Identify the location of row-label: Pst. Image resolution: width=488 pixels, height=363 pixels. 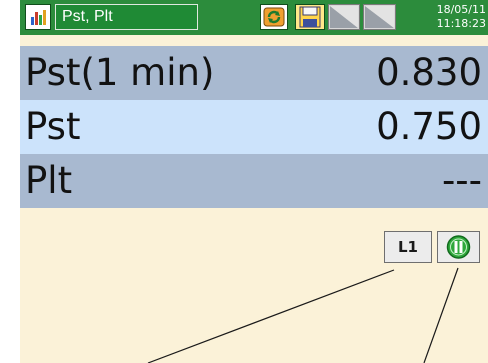
(53, 126).